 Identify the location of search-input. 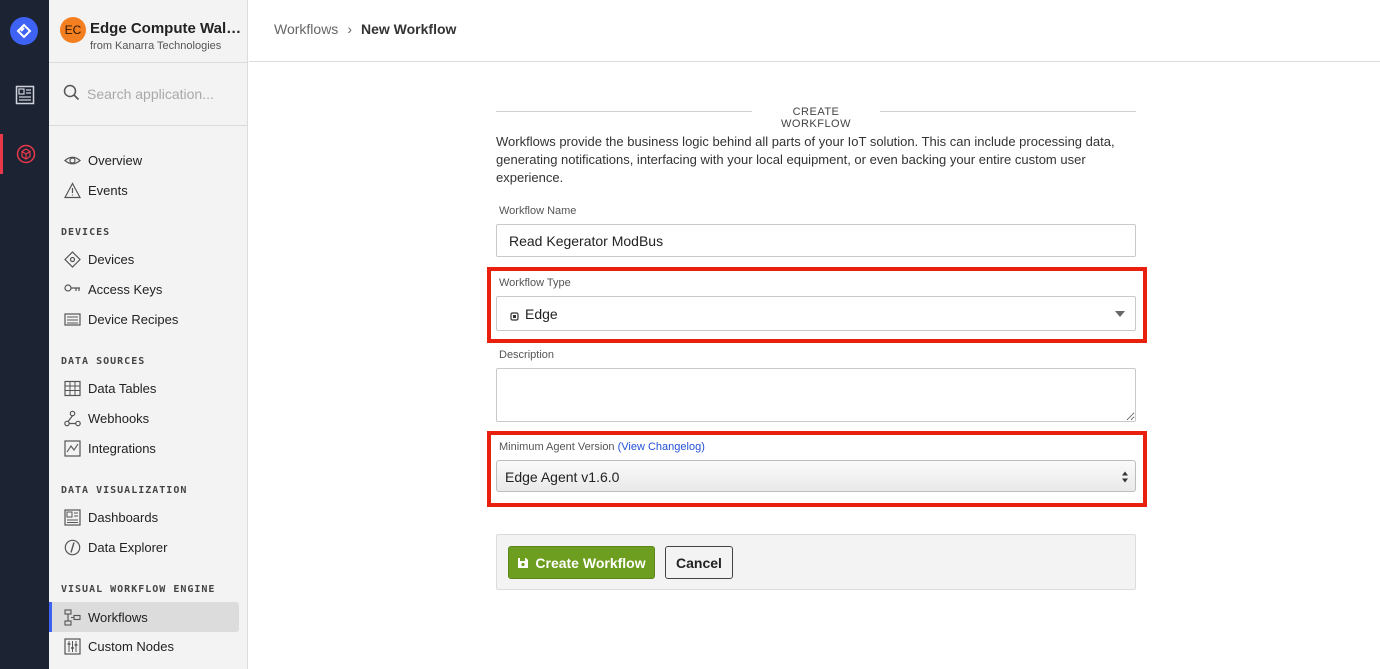
(162, 94).